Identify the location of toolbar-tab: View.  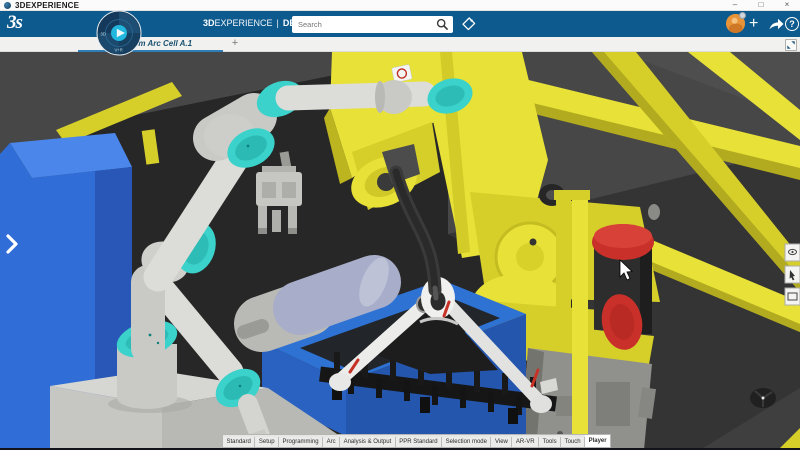
(502, 442).